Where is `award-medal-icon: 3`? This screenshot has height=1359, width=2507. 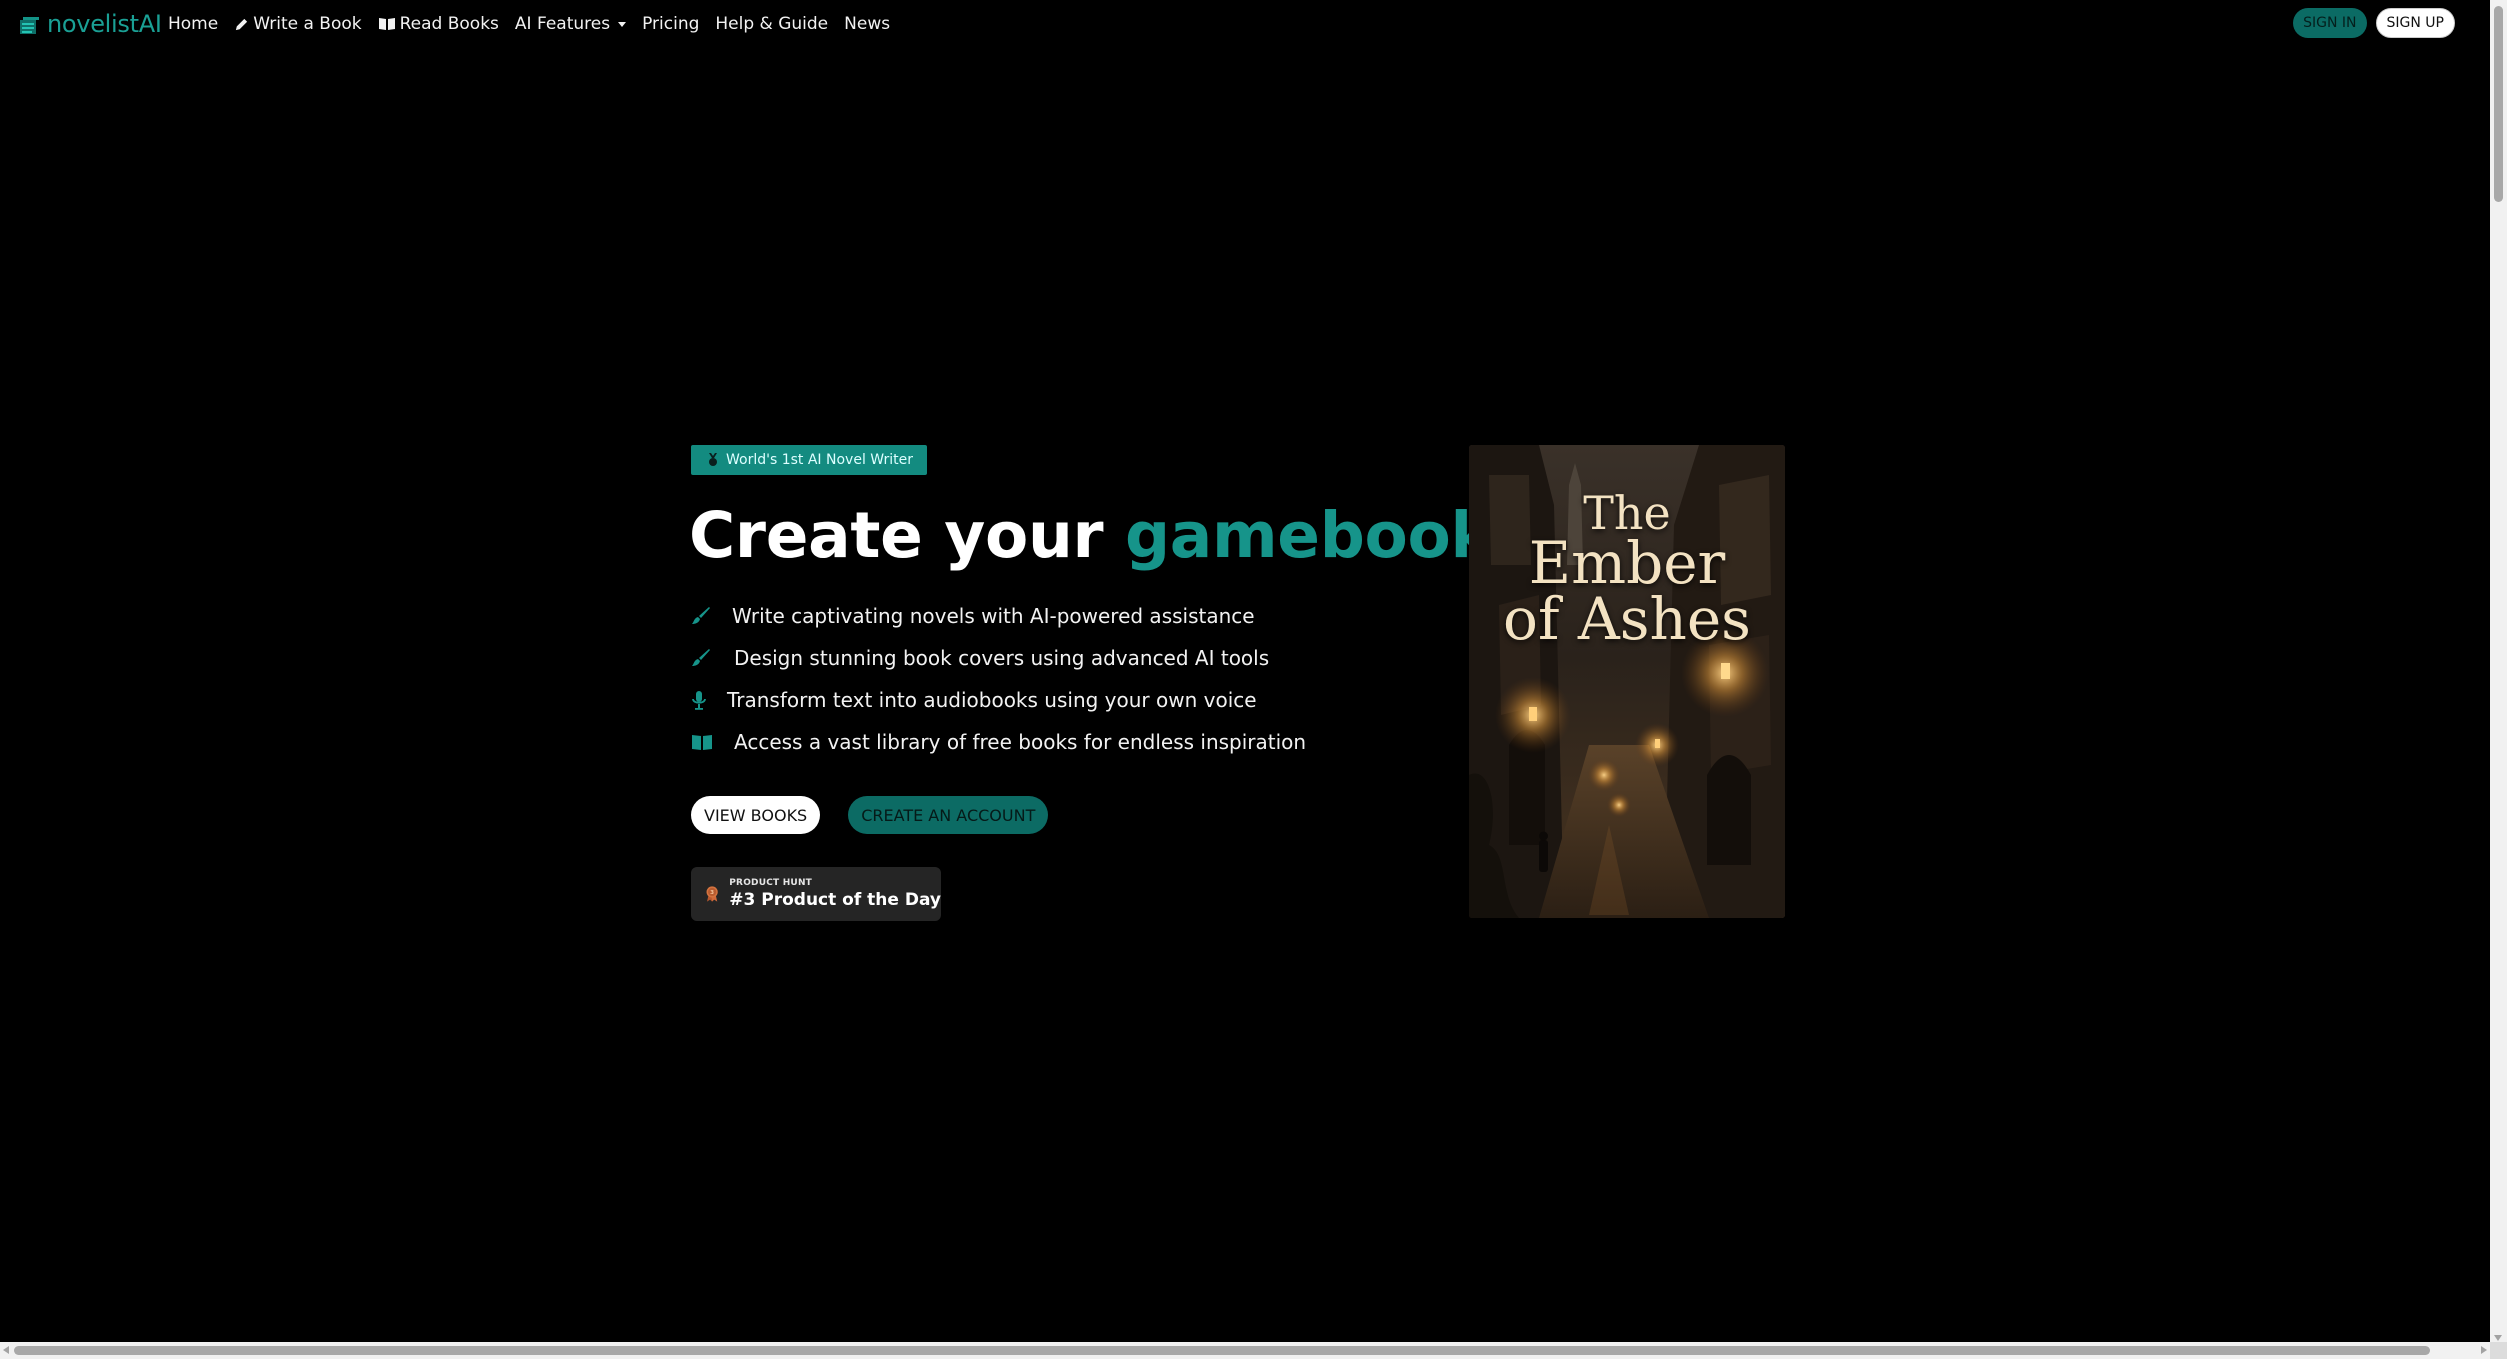
award-medal-icon: 3 is located at coordinates (712, 894).